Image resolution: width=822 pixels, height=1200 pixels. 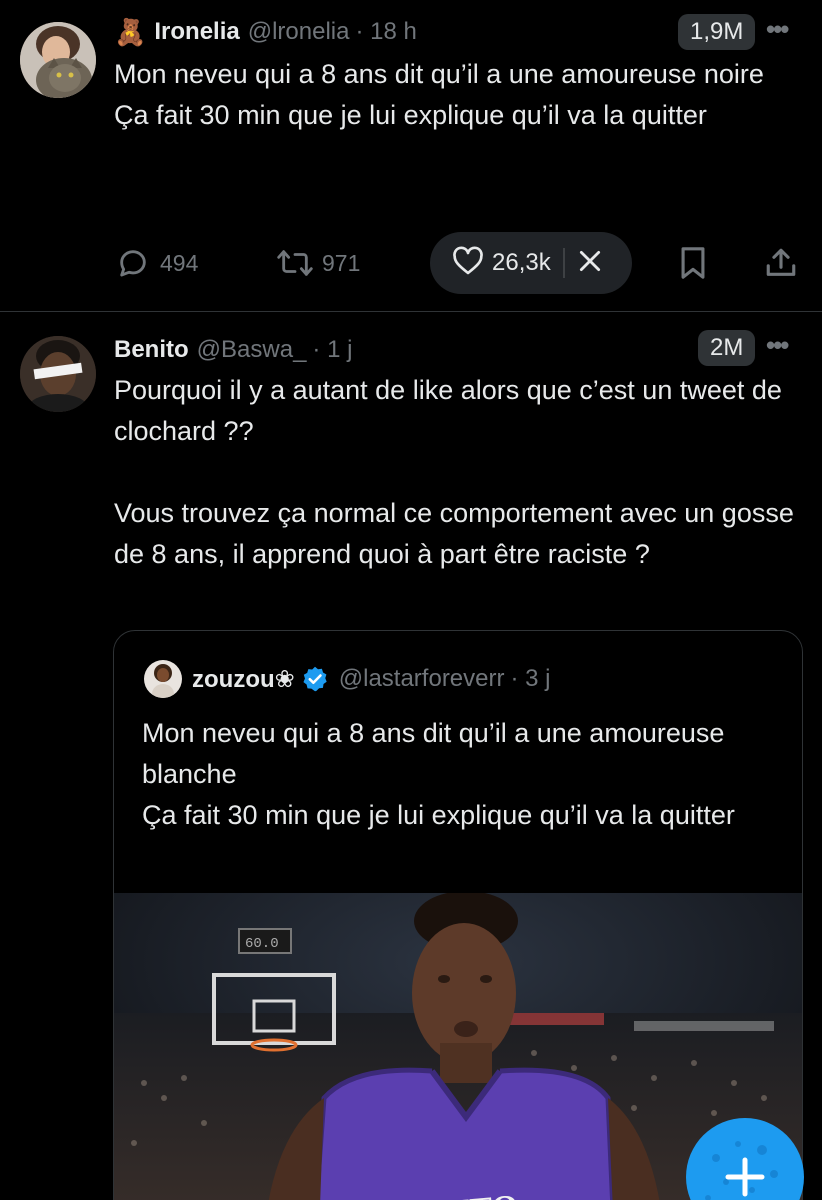 I want to click on tweet-header: 🧸 Ironelia @lronelia · 18 h, so click(x=265, y=32).